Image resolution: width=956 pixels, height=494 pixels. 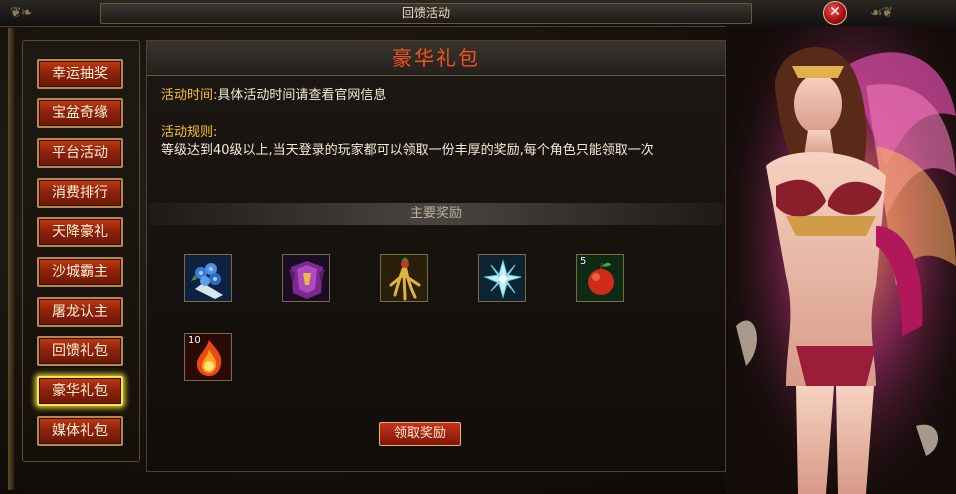 What do you see at coordinates (80, 153) in the screenshot?
I see `sidebar-item-platform-event: 平台活动` at bounding box center [80, 153].